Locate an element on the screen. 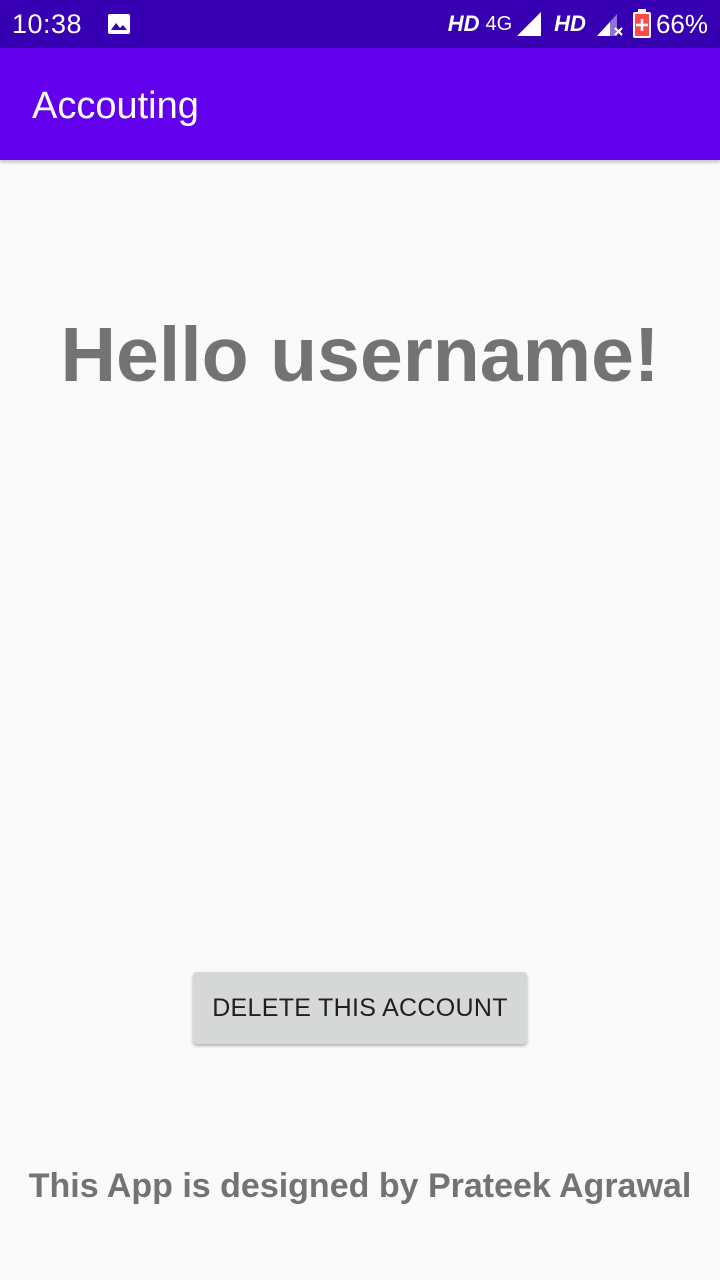 Image resolution: width=720 pixels, height=1280 pixels. app-bar: Accouting is located at coordinates (360, 104).